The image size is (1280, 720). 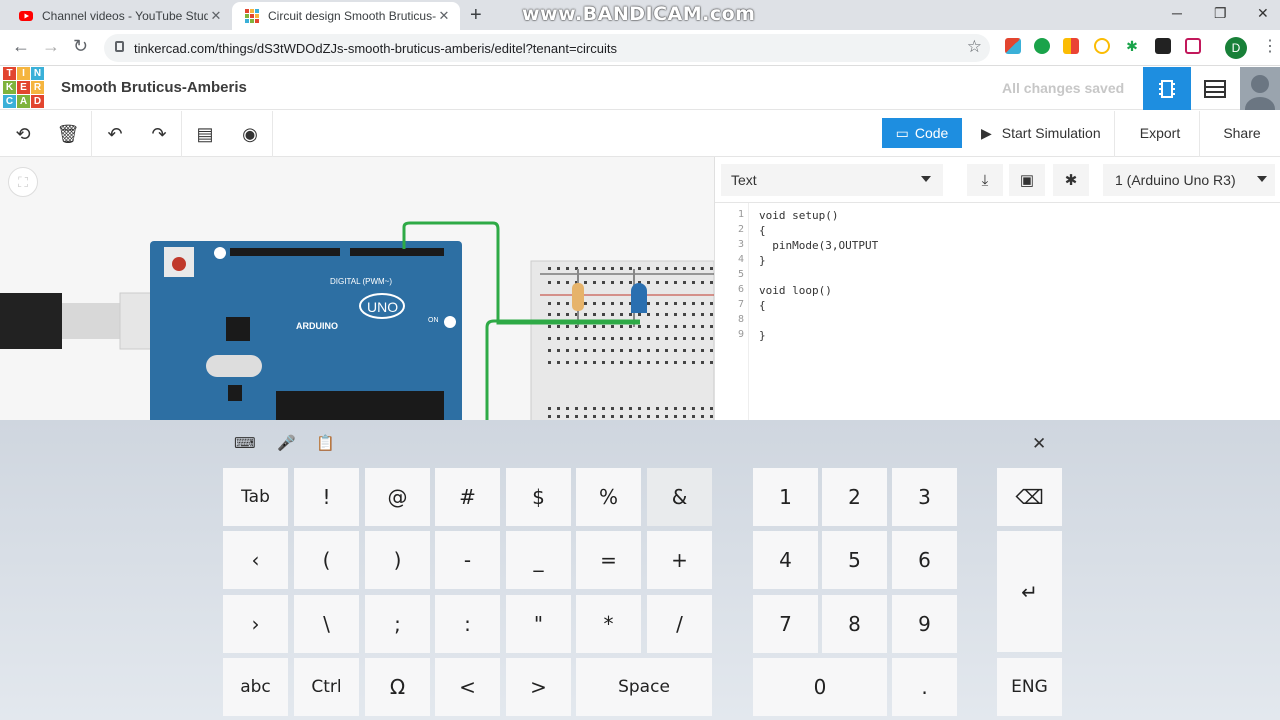 What do you see at coordinates (476, 15) in the screenshot?
I see `new-tab-icon: +` at bounding box center [476, 15].